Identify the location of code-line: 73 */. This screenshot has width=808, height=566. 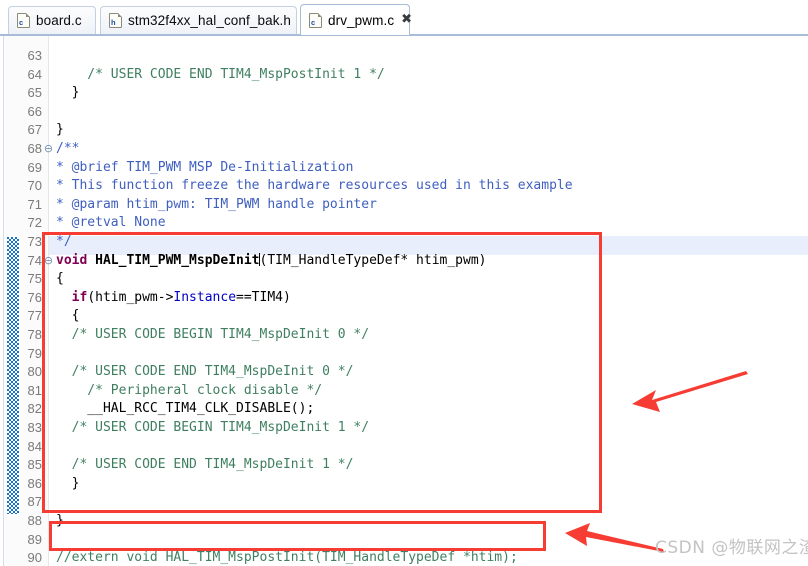
(404, 242).